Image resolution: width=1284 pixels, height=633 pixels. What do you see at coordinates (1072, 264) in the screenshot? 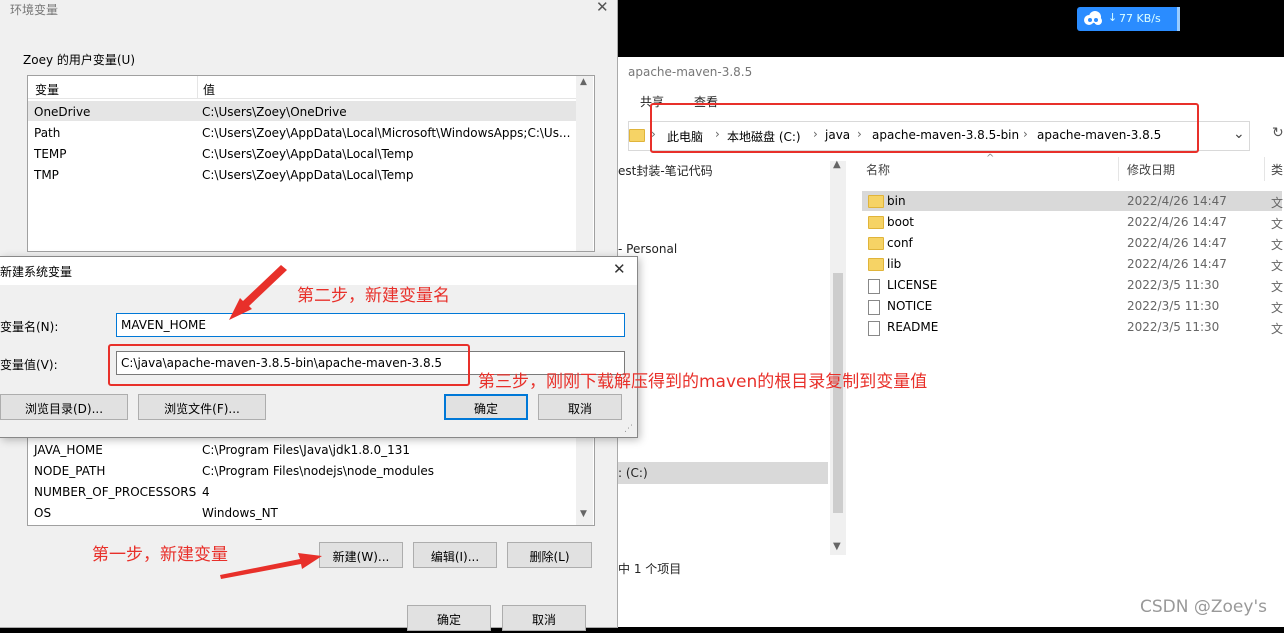
I see `file-row: lib 2022/4/26 14:47 文` at bounding box center [1072, 264].